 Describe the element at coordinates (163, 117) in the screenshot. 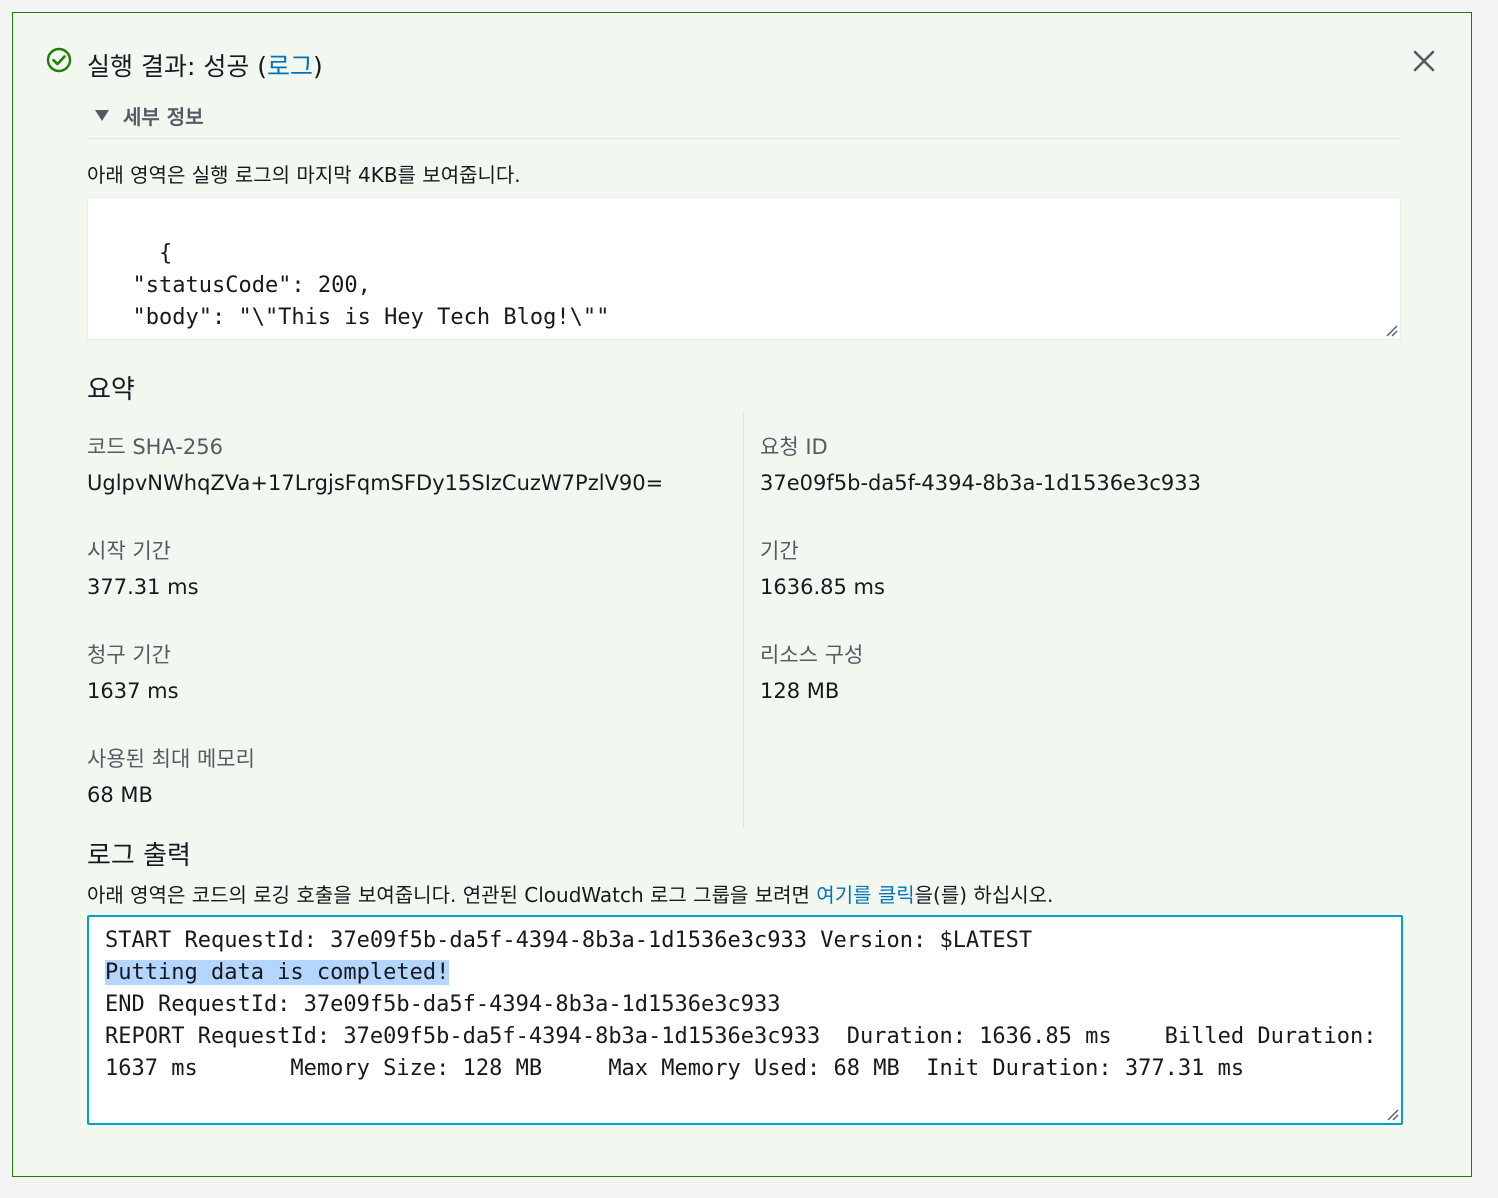

I see `details-toggle-label: 세부 정보` at that location.